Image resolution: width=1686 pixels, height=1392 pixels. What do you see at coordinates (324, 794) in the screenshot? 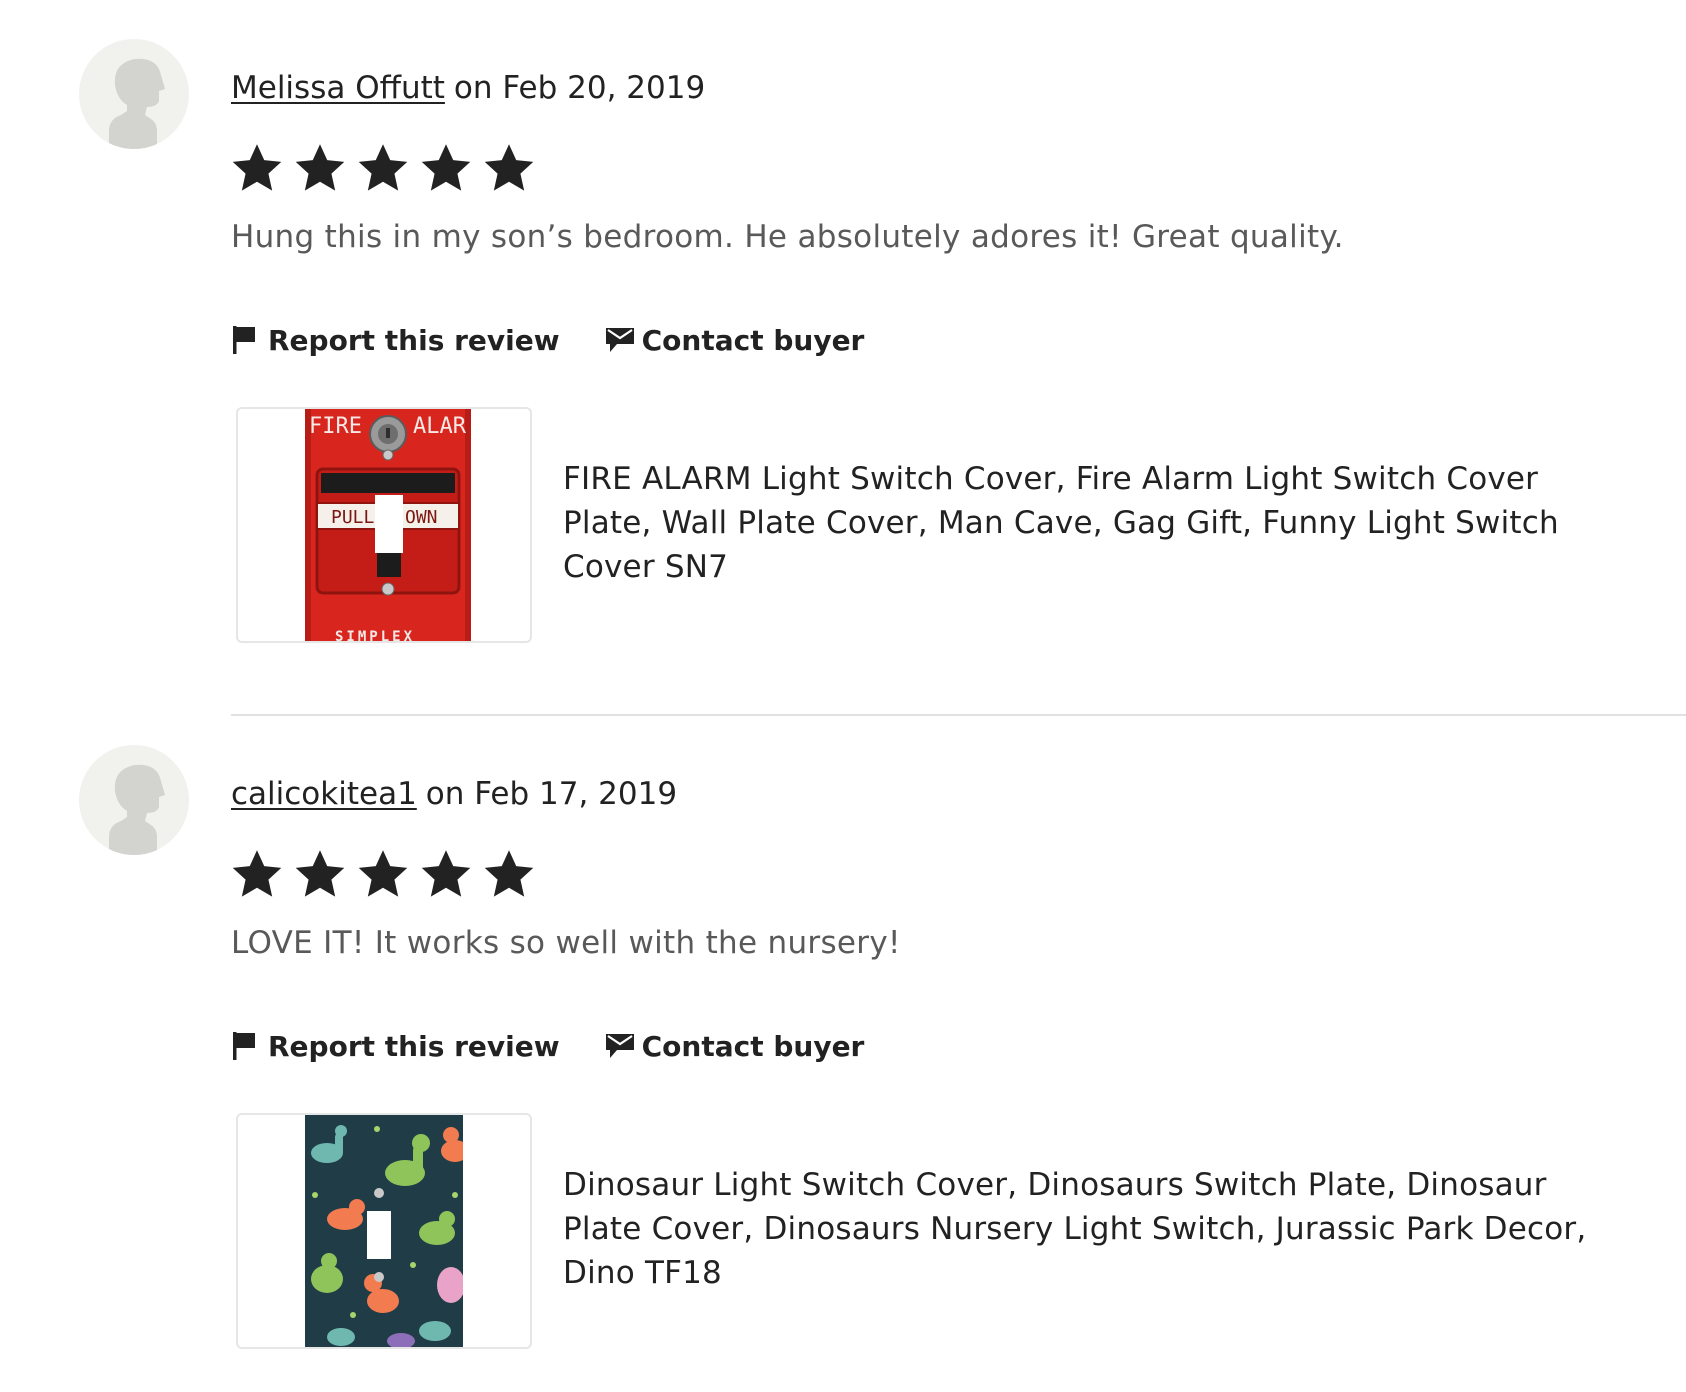
I see `author-link: calicokitea1` at bounding box center [324, 794].